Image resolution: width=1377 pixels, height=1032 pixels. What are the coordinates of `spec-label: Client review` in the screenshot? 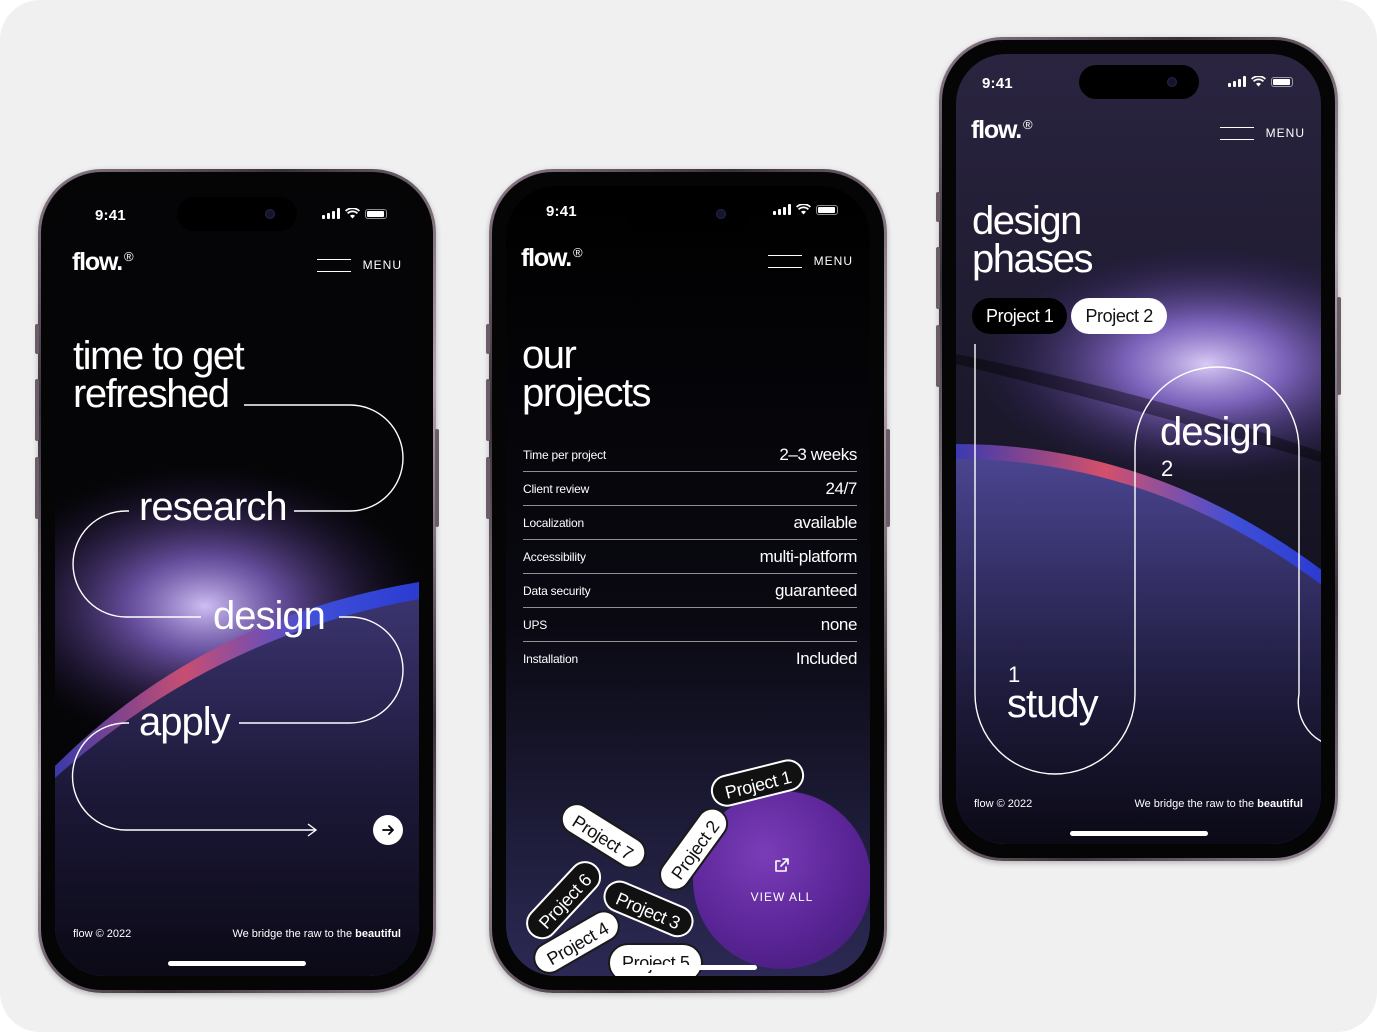 It's located at (556, 488).